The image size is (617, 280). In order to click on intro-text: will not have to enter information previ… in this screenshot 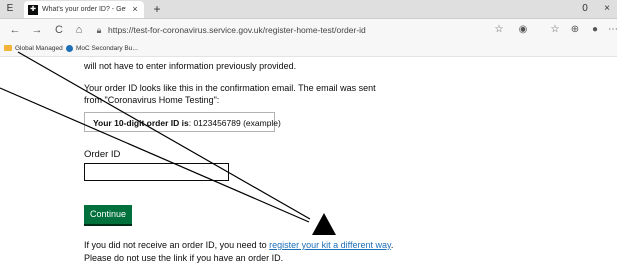, I will do `click(190, 66)`.